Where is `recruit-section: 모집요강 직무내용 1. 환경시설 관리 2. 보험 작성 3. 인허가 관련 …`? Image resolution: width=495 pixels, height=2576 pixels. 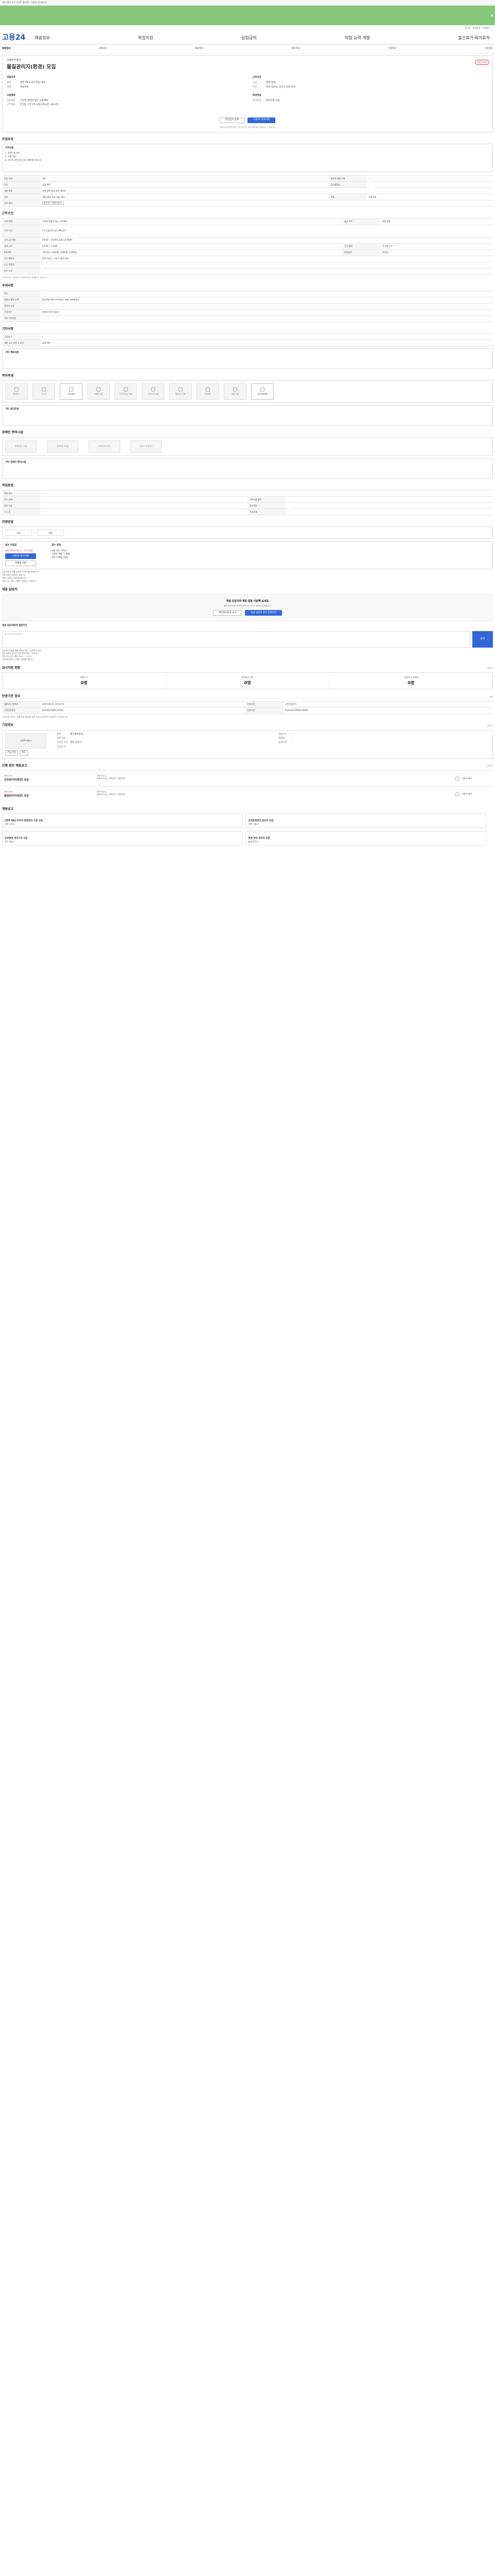 recruit-section: 모집요강 직무내용 1. 환경시설 관리 2. 보험 작성 3. 인허가 관련 … is located at coordinates (247, 172).